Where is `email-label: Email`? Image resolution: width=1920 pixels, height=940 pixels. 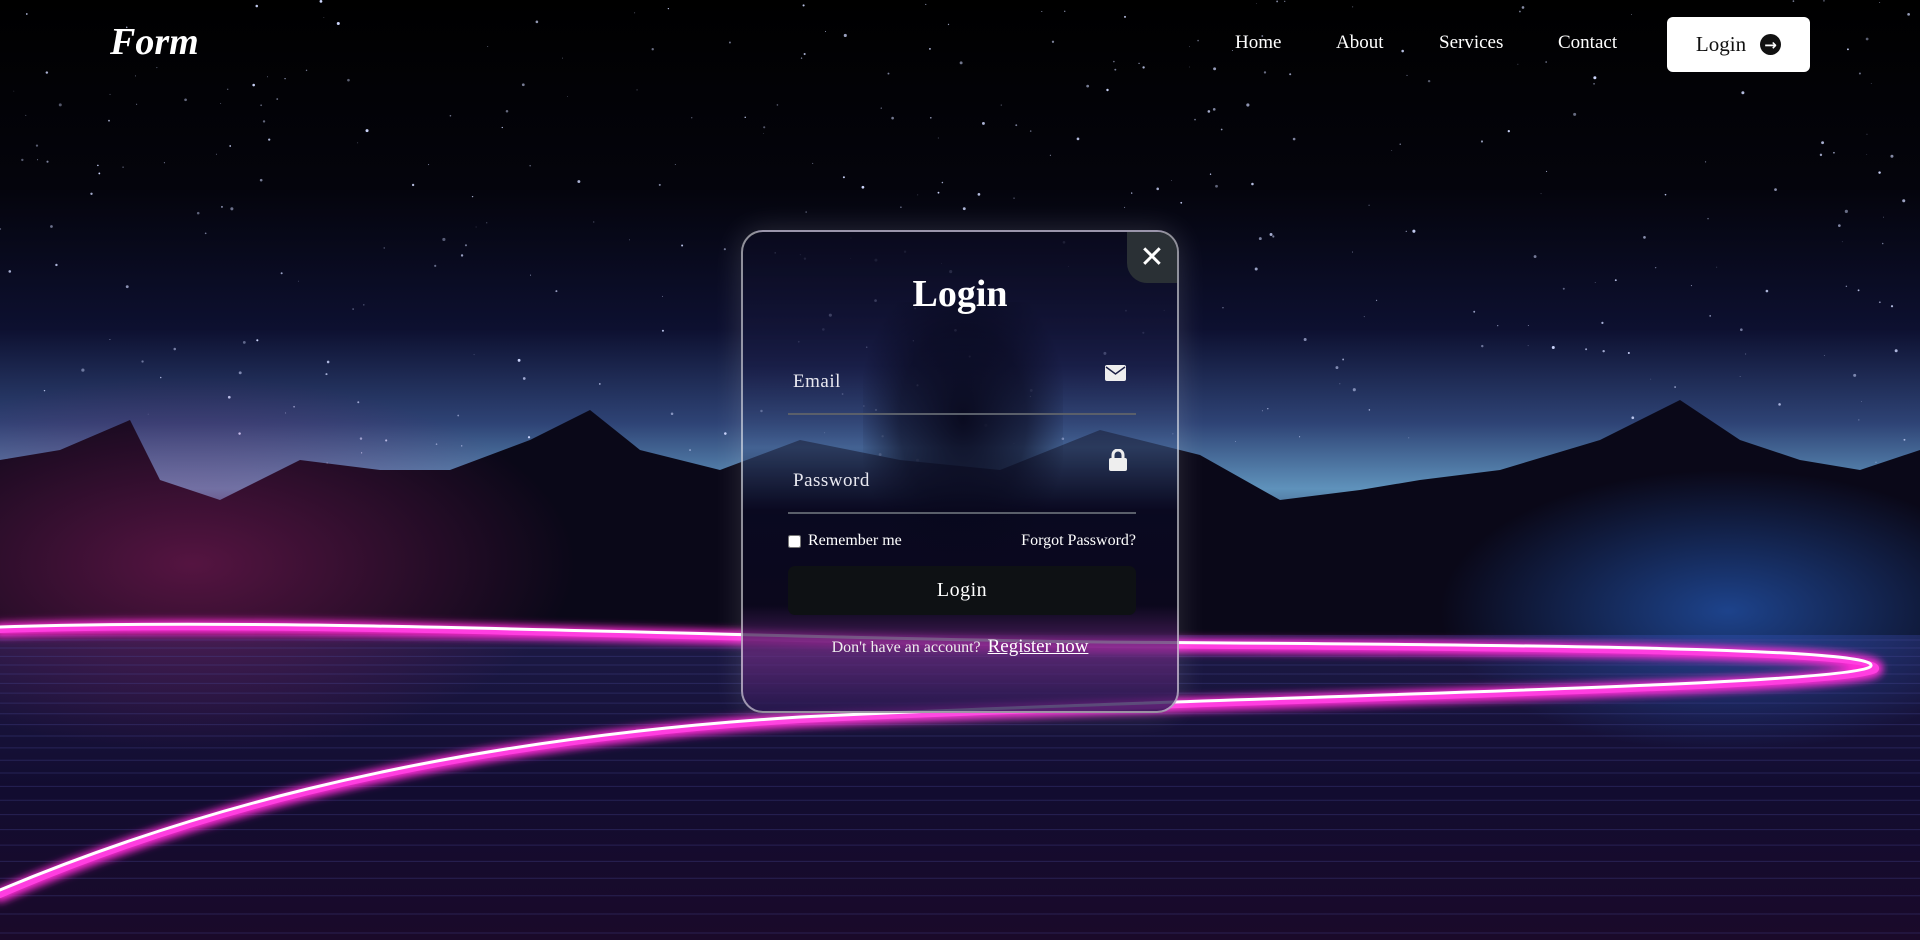
email-label: Email is located at coordinates (817, 381).